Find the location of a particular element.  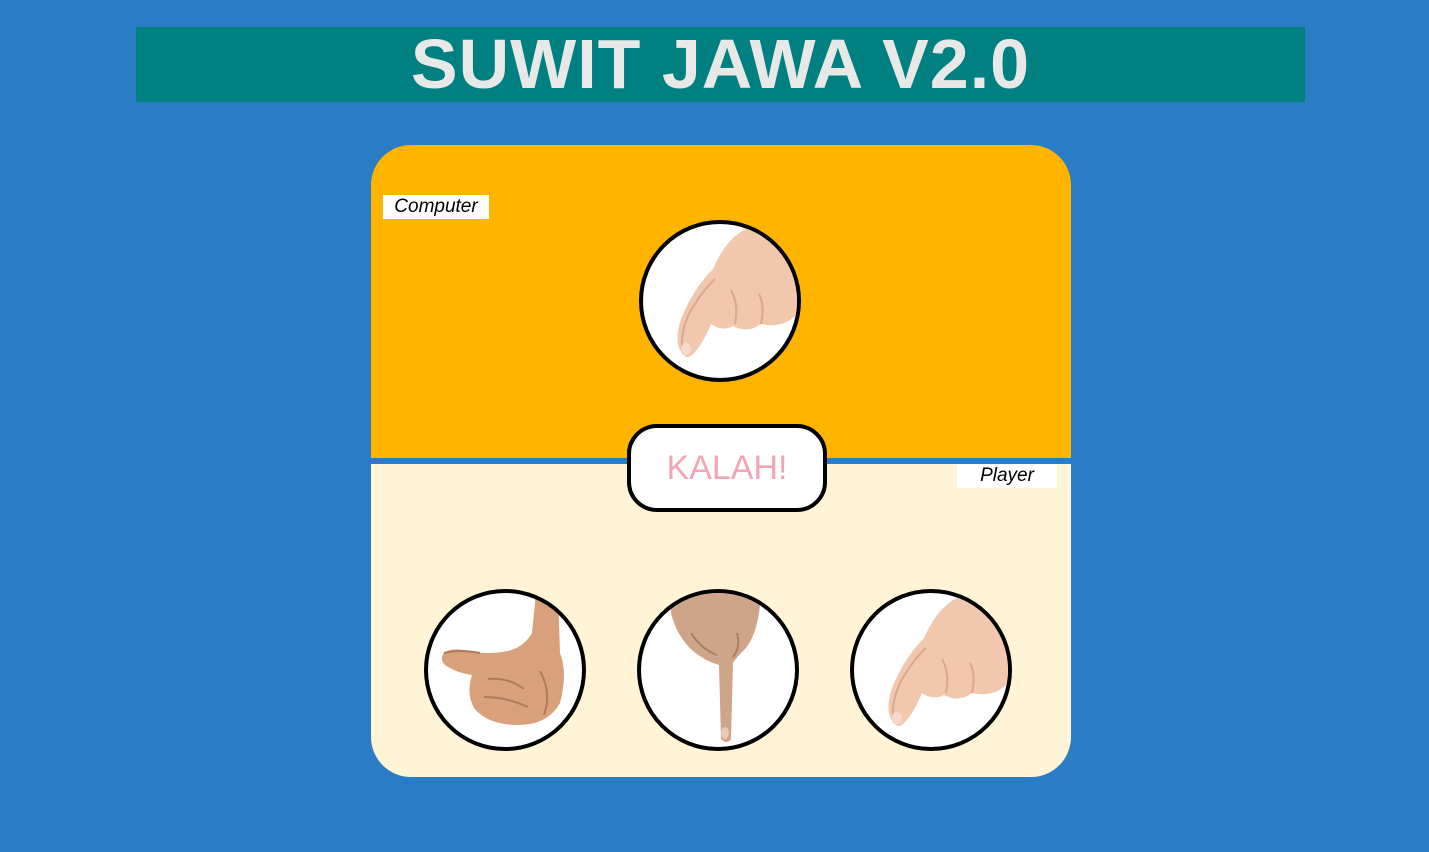

result-badge: KALAH! is located at coordinates (727, 468).